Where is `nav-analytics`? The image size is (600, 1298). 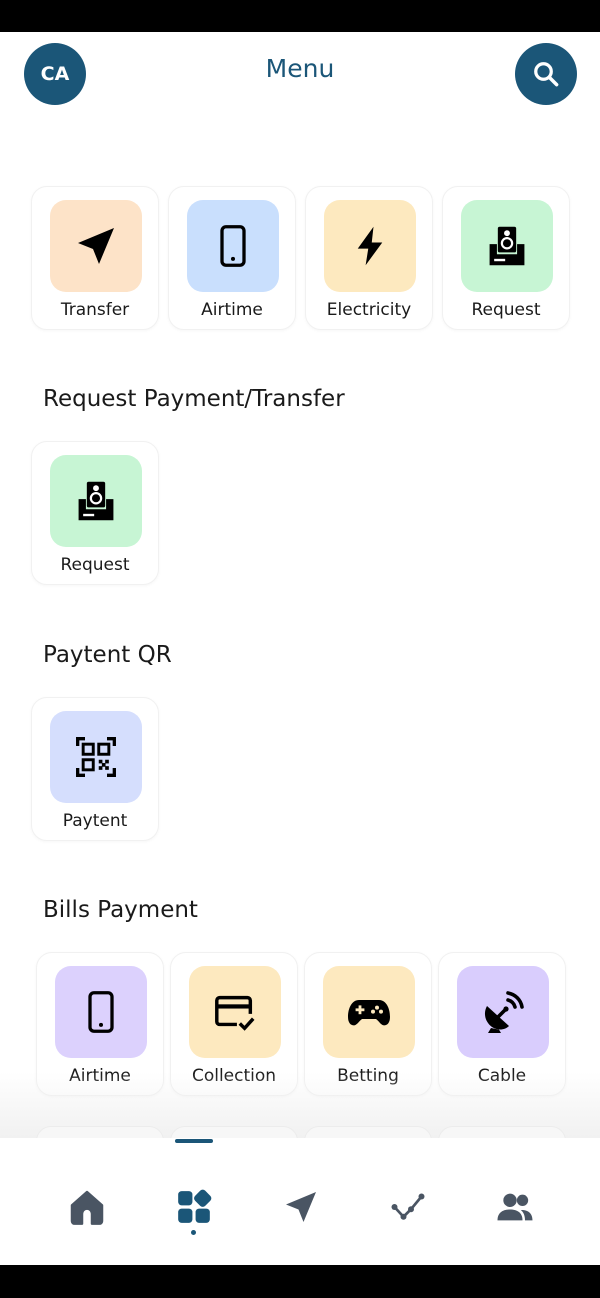
nav-analytics is located at coordinates (408, 1207).